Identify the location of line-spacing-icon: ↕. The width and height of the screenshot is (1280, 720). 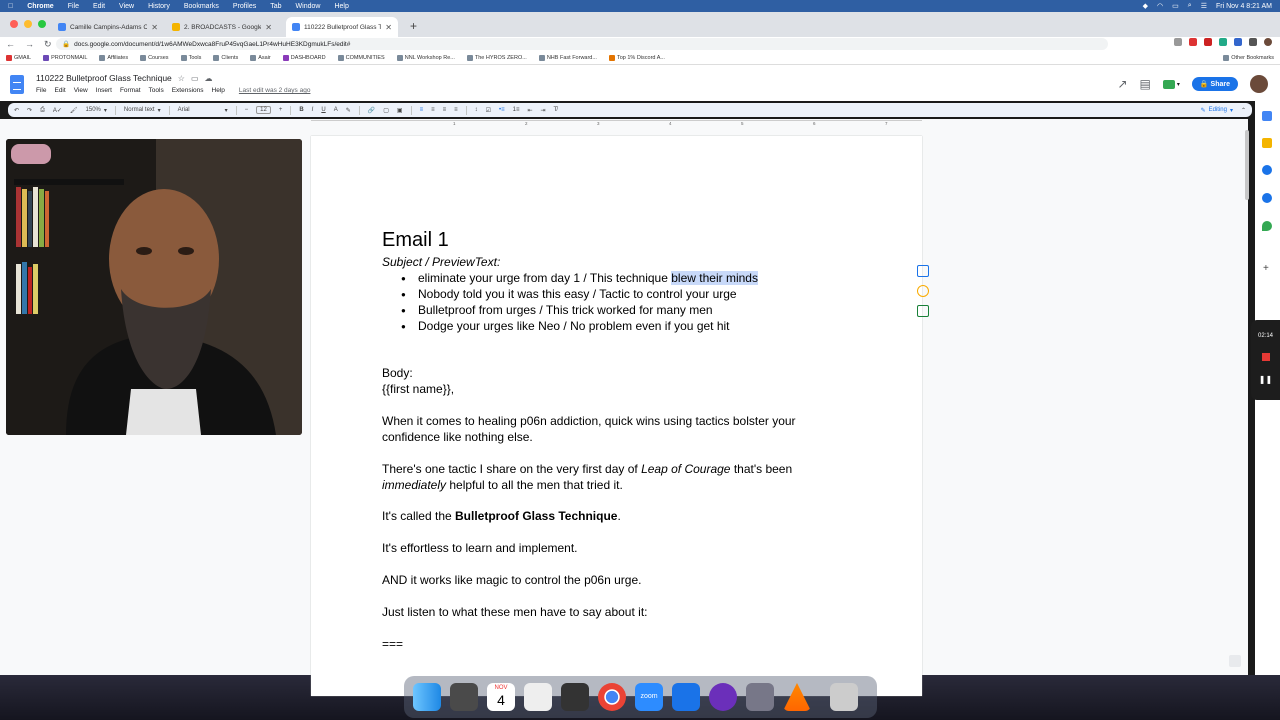
(476, 110).